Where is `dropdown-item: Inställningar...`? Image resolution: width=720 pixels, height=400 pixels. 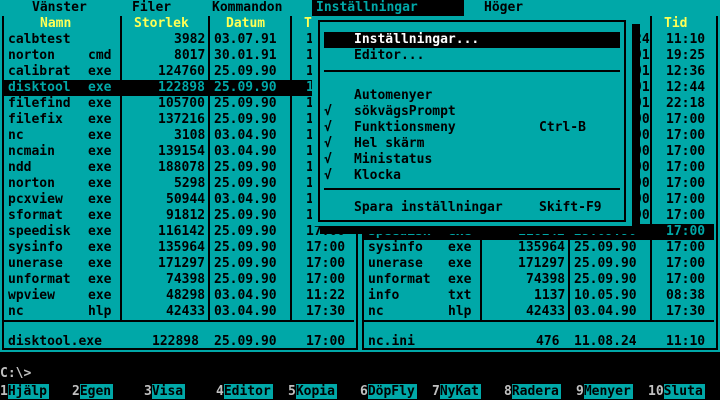 dropdown-item: Inställningar... is located at coordinates (472, 40).